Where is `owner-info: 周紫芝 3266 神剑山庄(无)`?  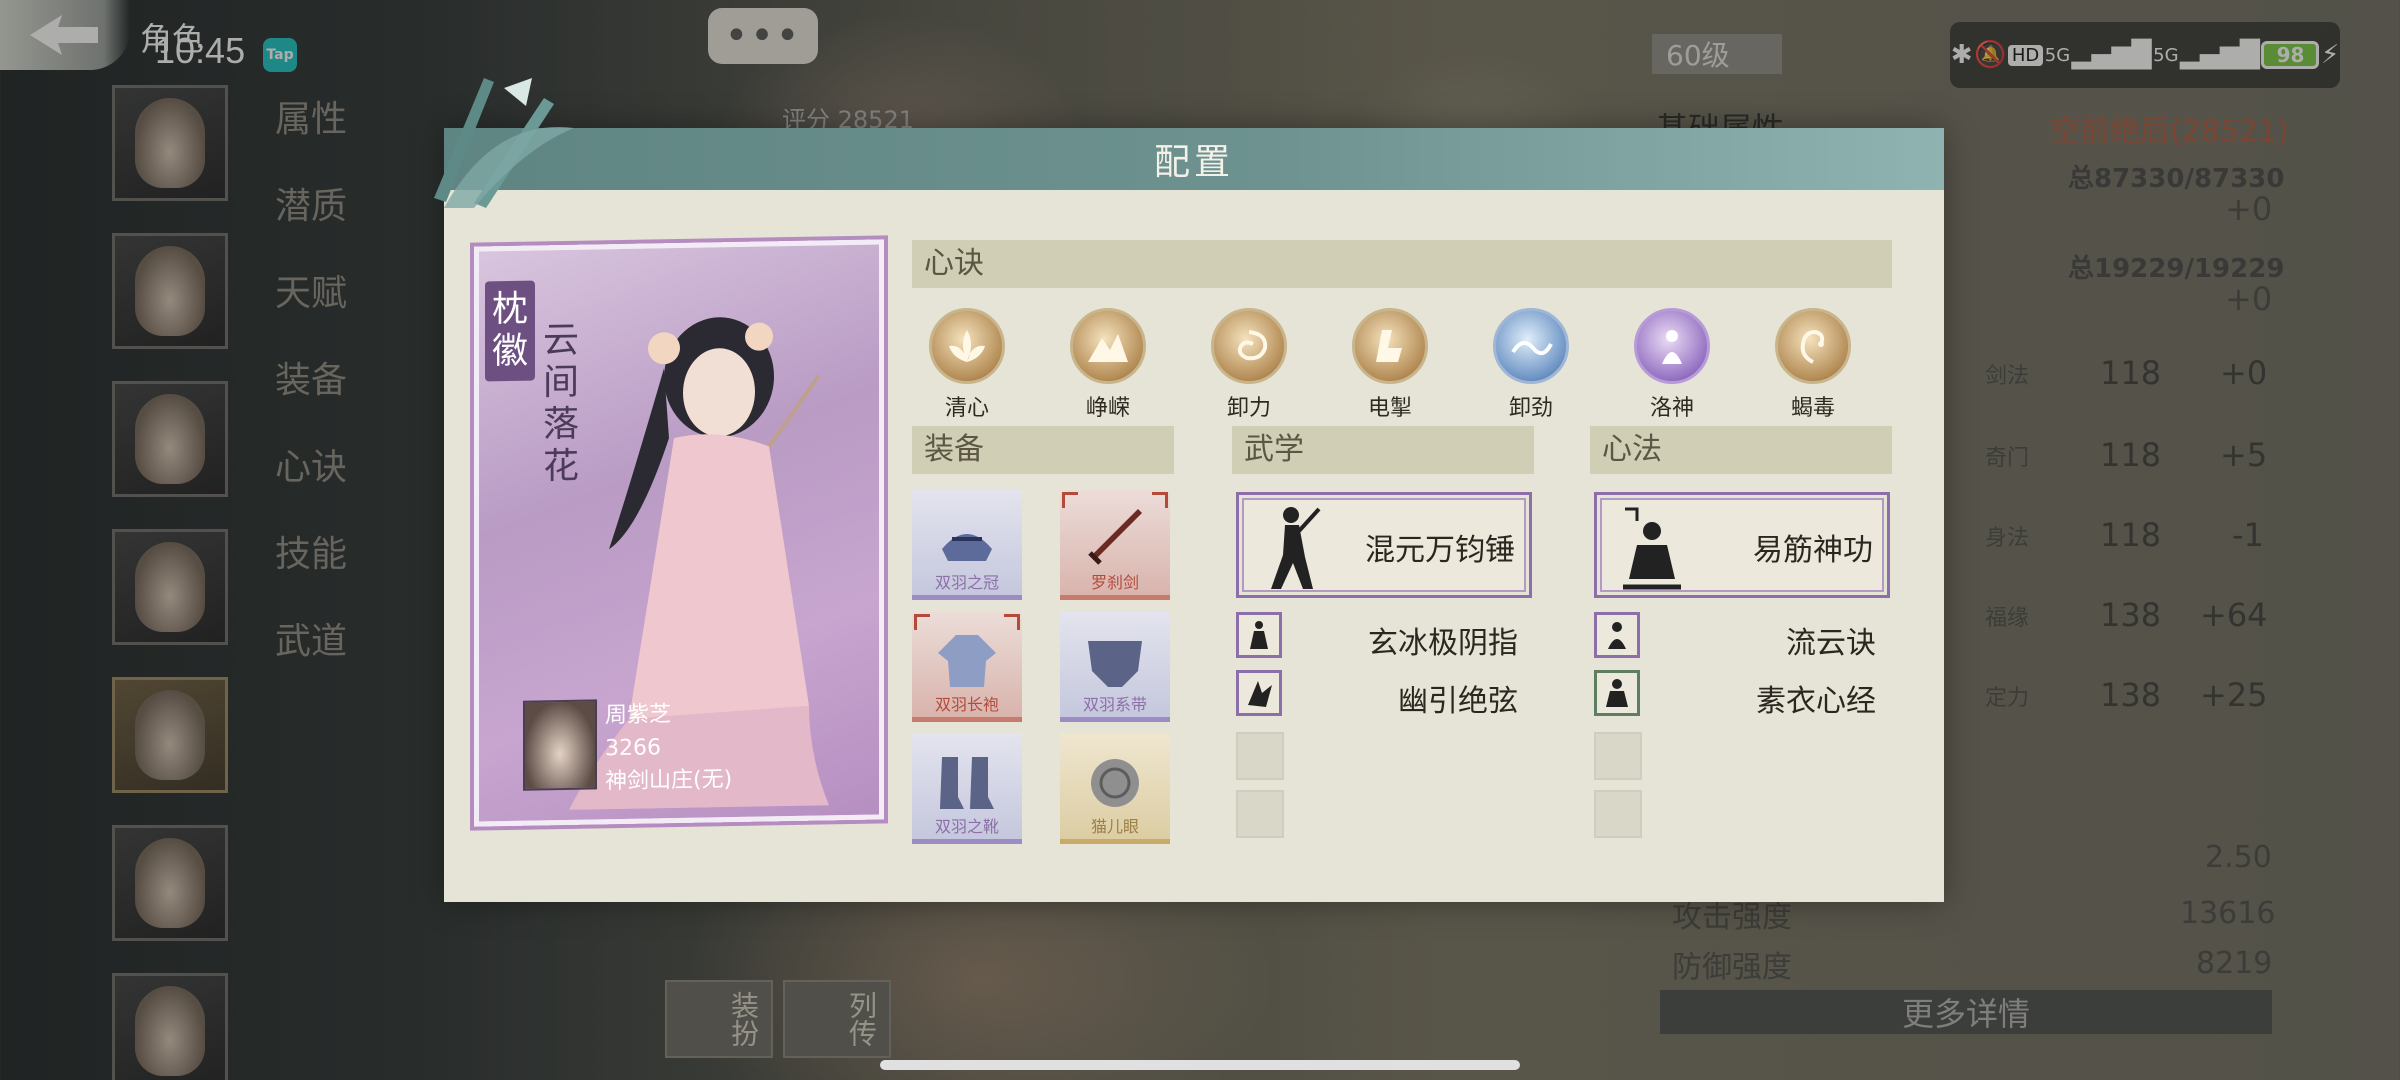
owner-info: 周紫芝 3266 神剑山庄(无) is located at coordinates (627, 748).